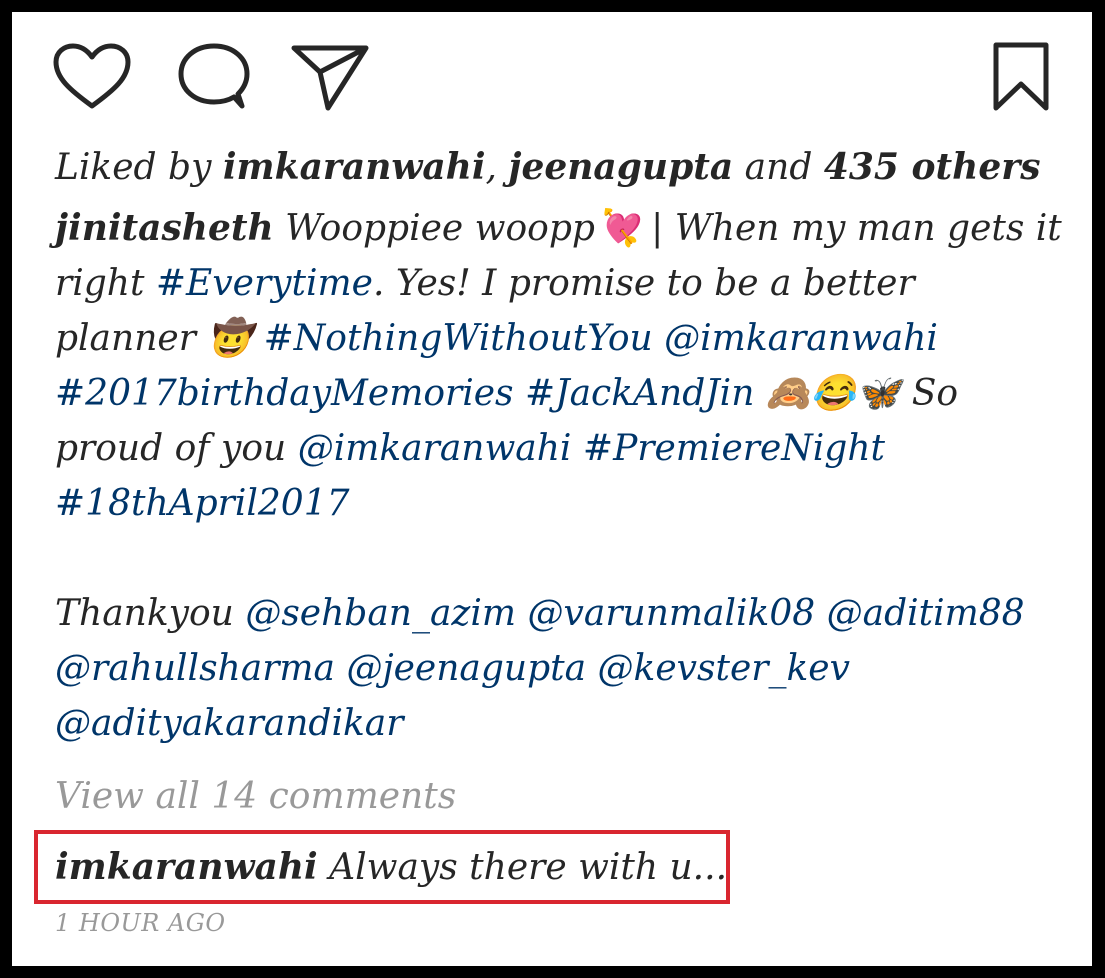  Describe the element at coordinates (672, 613) in the screenshot. I see `mention: @varunmalik08` at that location.